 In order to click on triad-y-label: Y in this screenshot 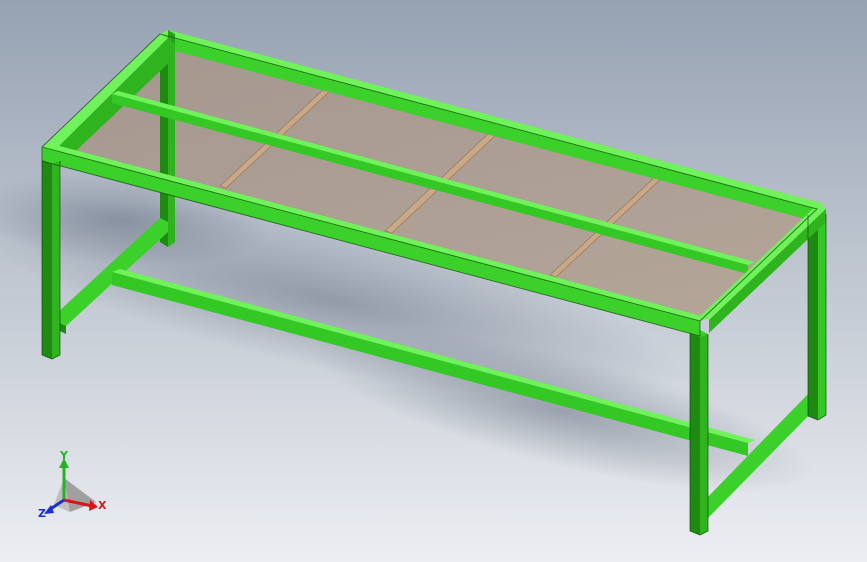, I will do `click(64, 455)`.